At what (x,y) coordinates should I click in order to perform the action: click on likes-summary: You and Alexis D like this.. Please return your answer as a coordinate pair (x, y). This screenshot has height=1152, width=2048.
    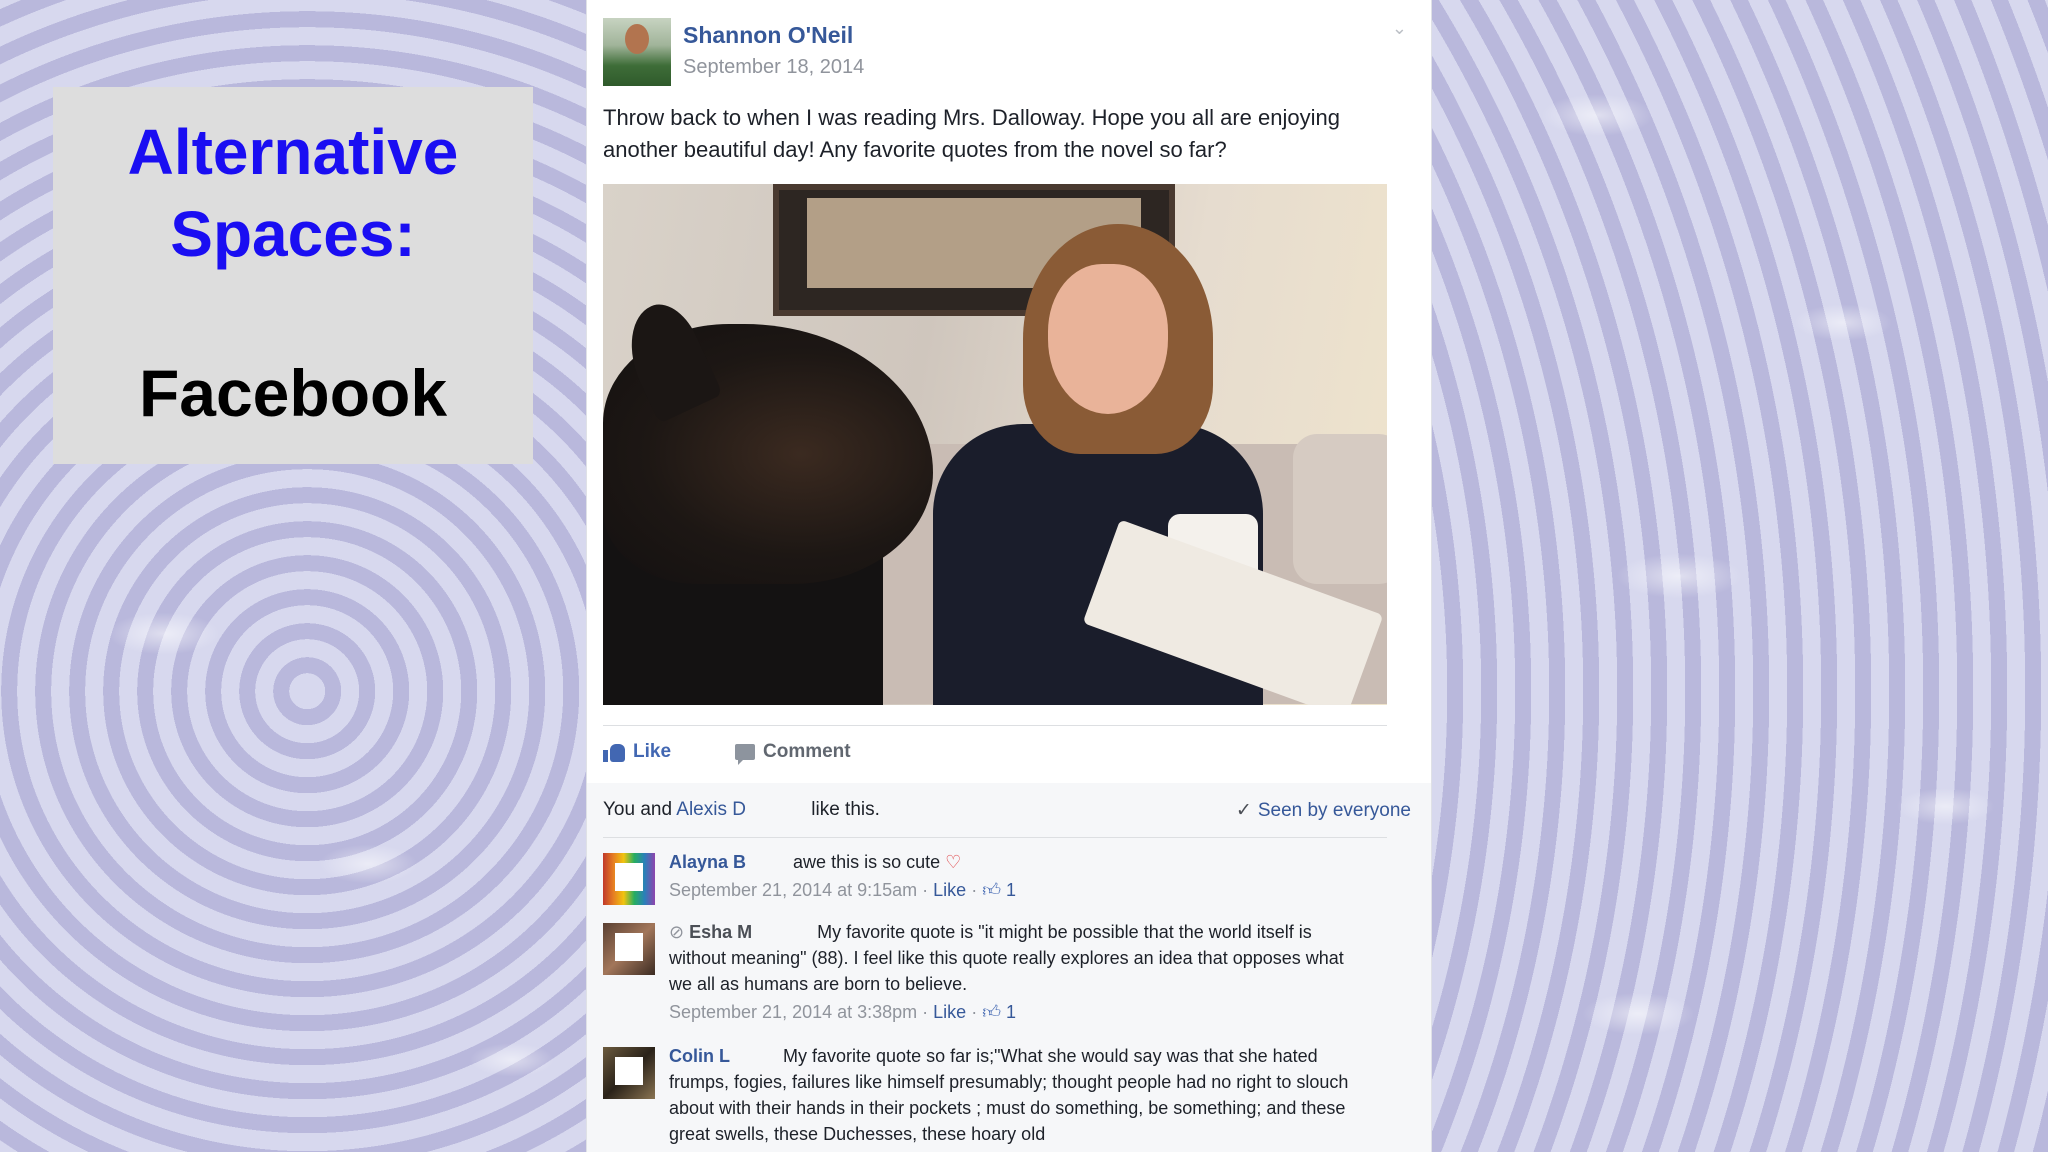
    Looking at the image, I should click on (741, 810).